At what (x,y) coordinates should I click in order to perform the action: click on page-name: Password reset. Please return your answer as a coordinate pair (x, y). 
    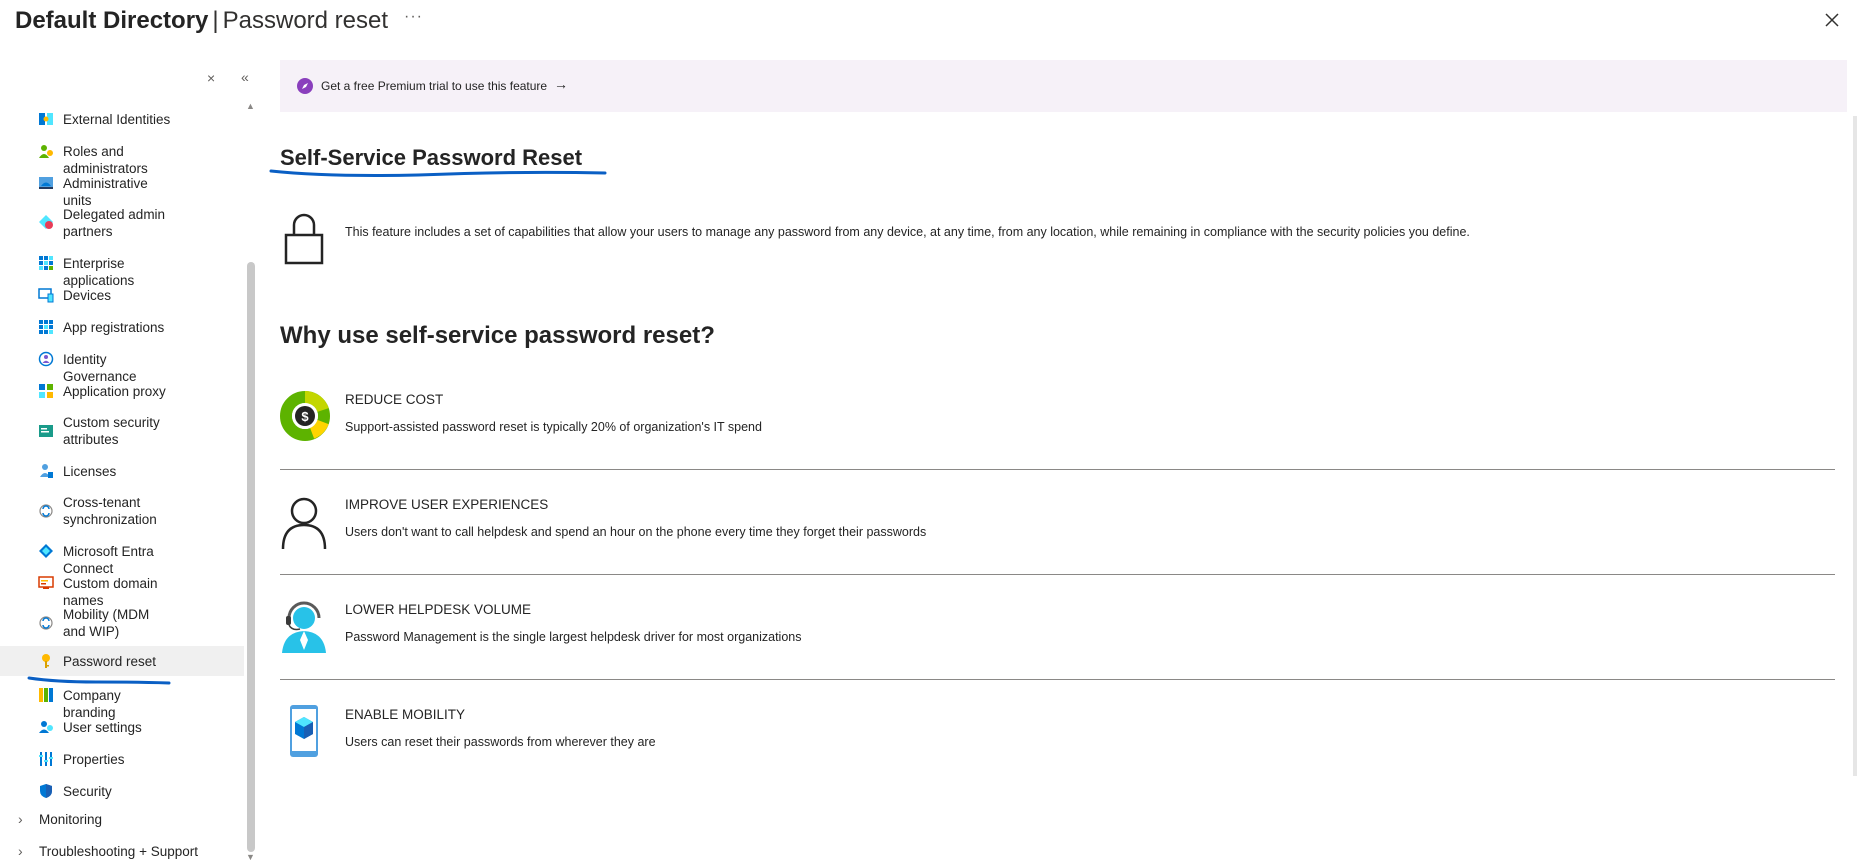
    Looking at the image, I should click on (305, 20).